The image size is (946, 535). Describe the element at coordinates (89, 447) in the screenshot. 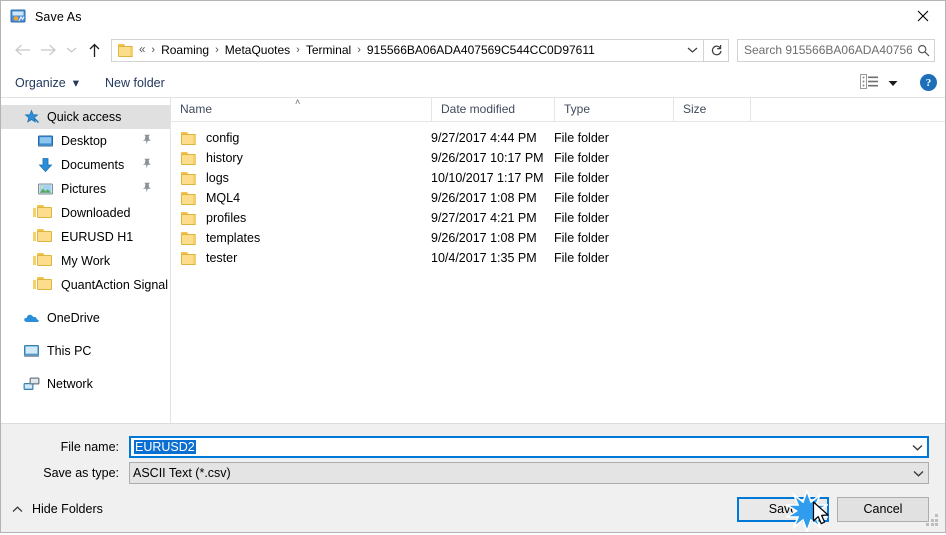

I see `file-name-label: File name:` at that location.